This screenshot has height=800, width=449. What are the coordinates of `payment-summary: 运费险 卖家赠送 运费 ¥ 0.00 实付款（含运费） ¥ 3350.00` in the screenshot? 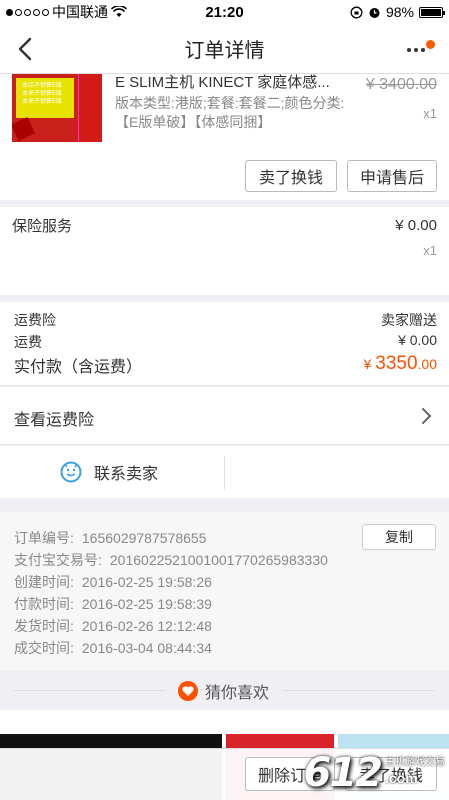 It's located at (224, 344).